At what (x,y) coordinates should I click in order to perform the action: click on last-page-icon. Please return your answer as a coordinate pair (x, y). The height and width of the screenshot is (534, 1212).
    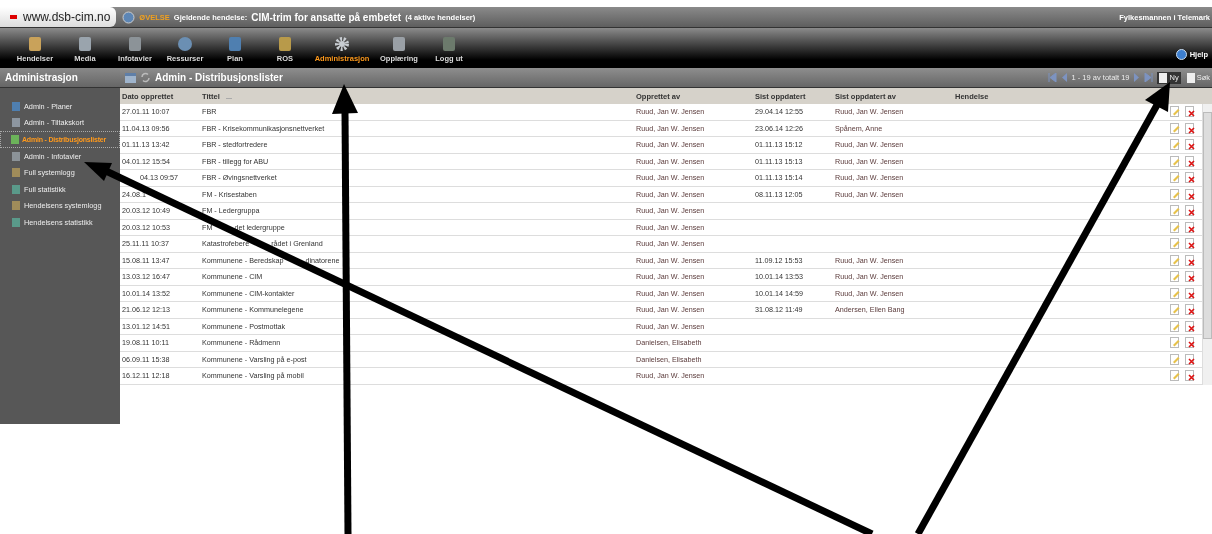
    Looking at the image, I should click on (1149, 77).